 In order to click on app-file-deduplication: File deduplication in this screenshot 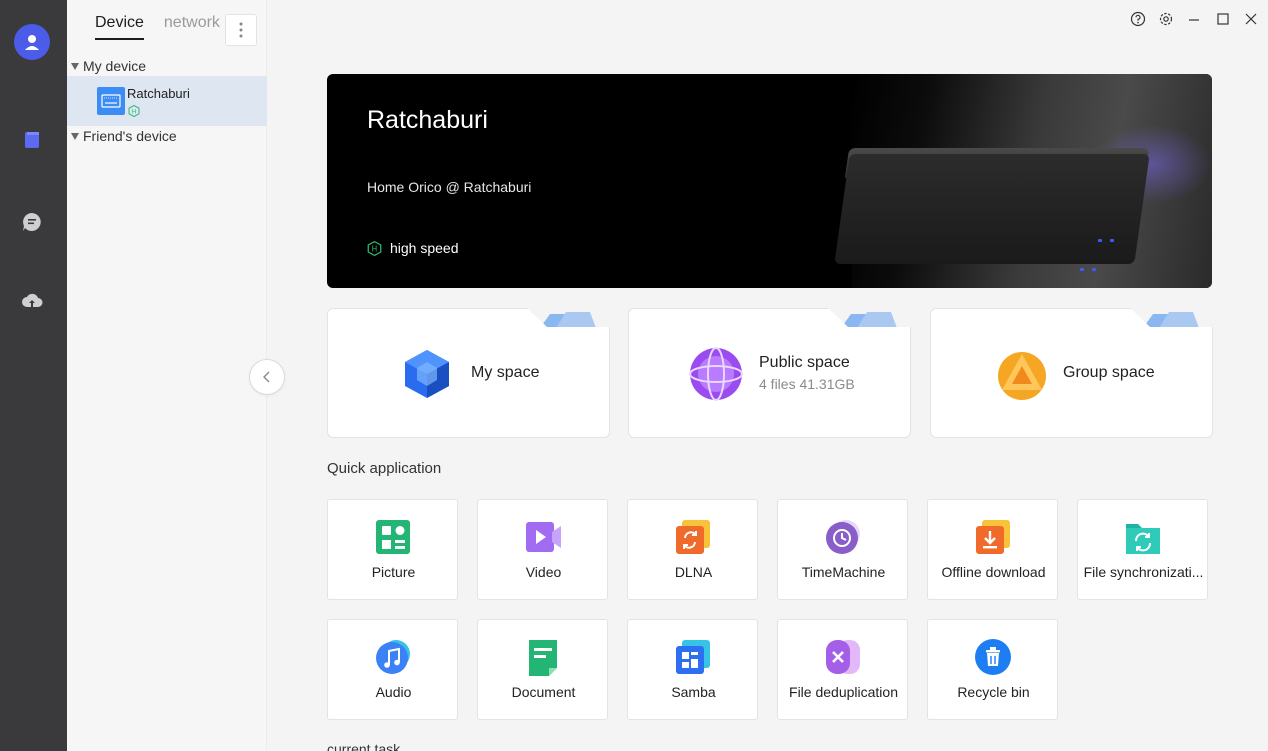, I will do `click(842, 669)`.